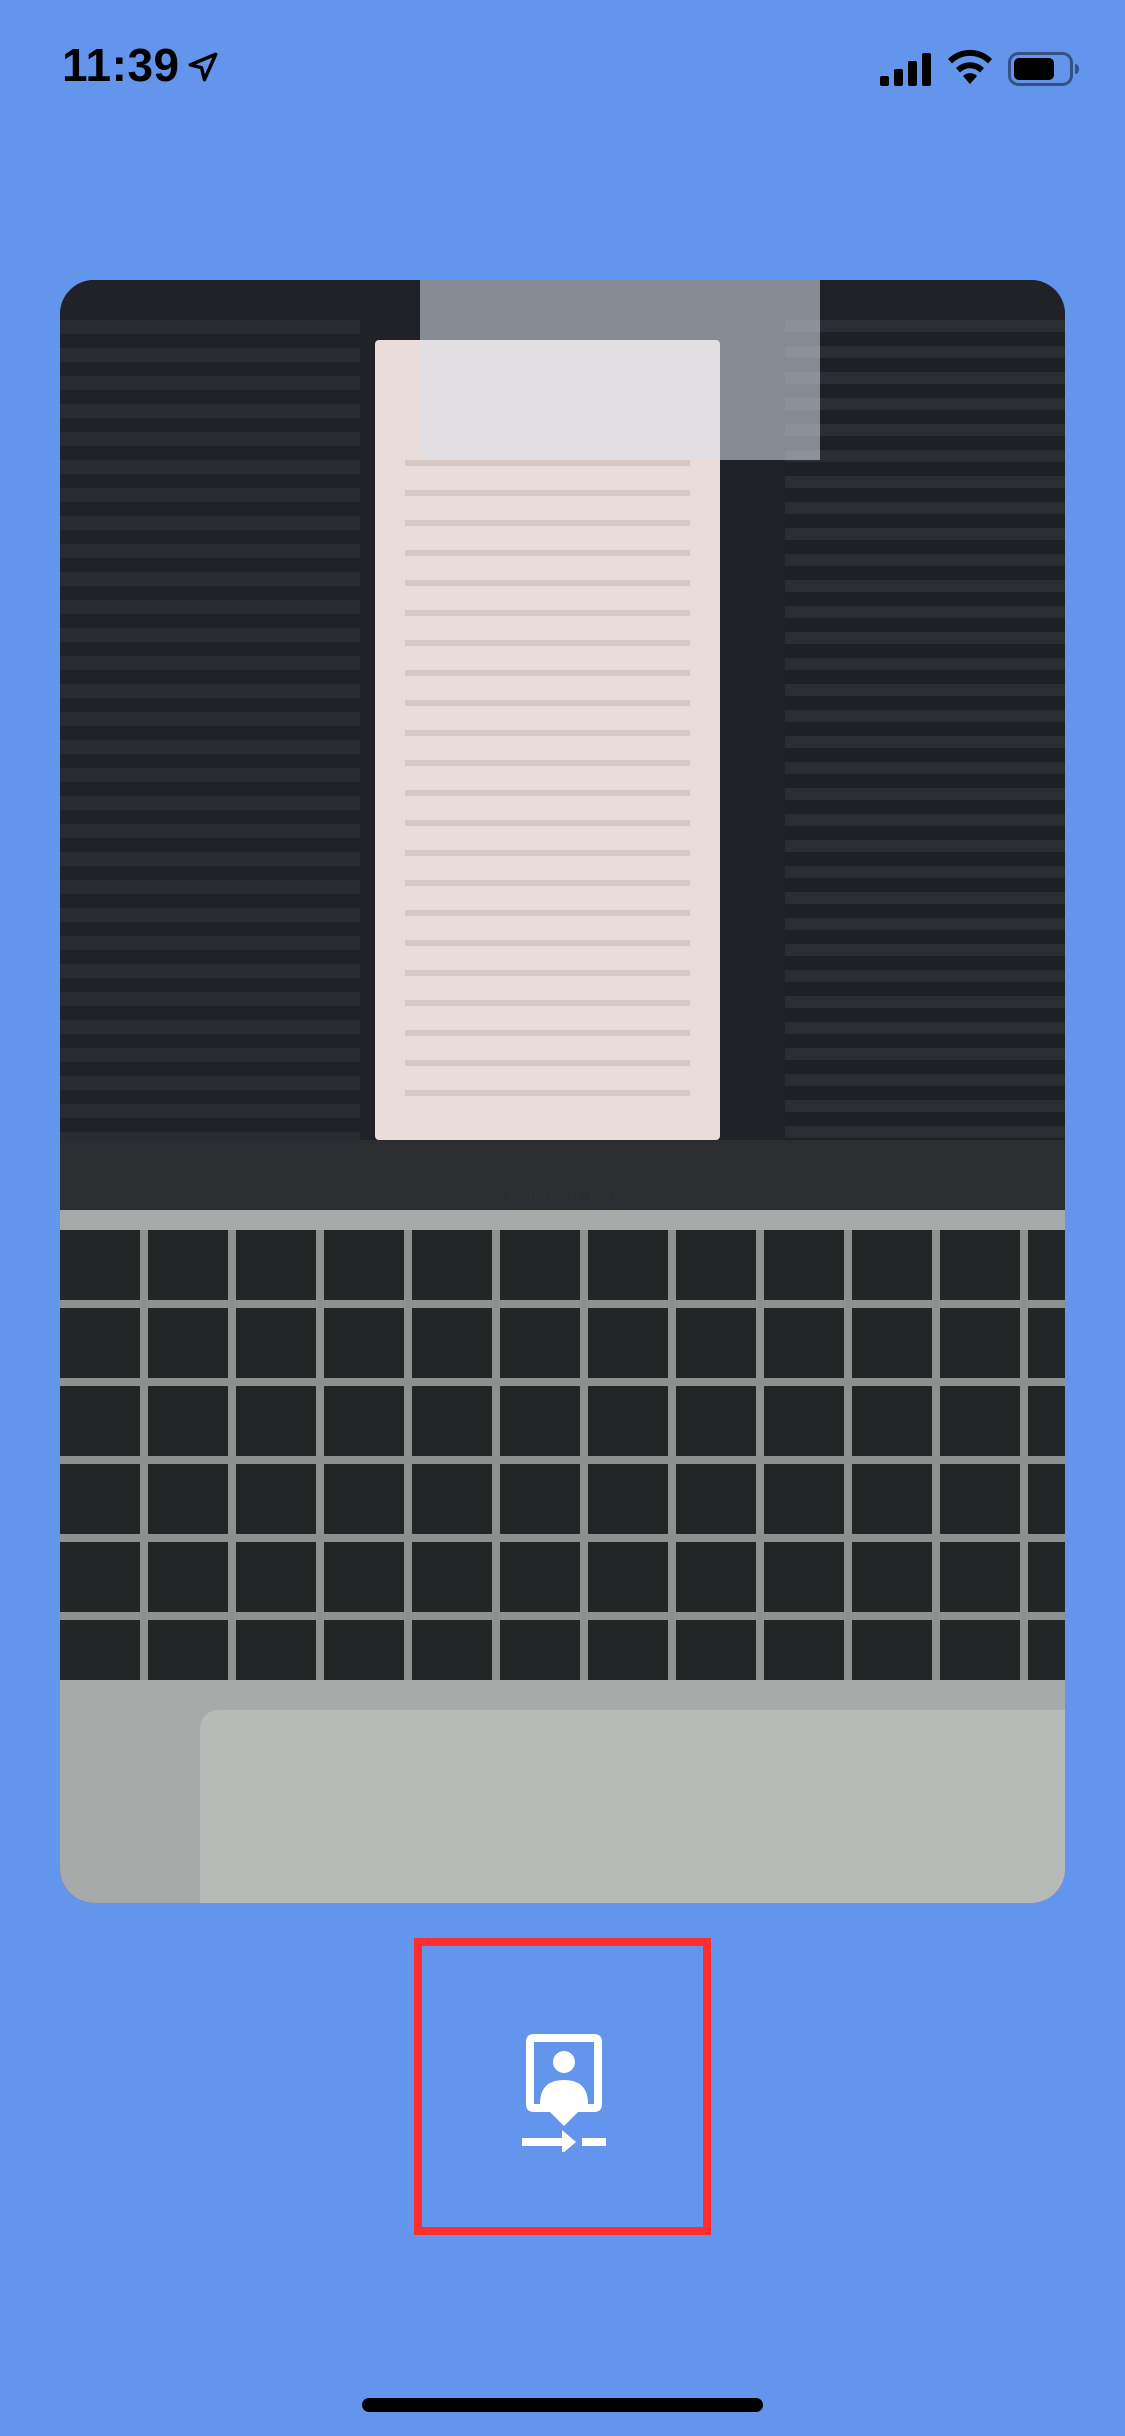 Image resolution: width=1125 pixels, height=2436 pixels. Describe the element at coordinates (632, 1806) in the screenshot. I see `preview-trackpad` at that location.